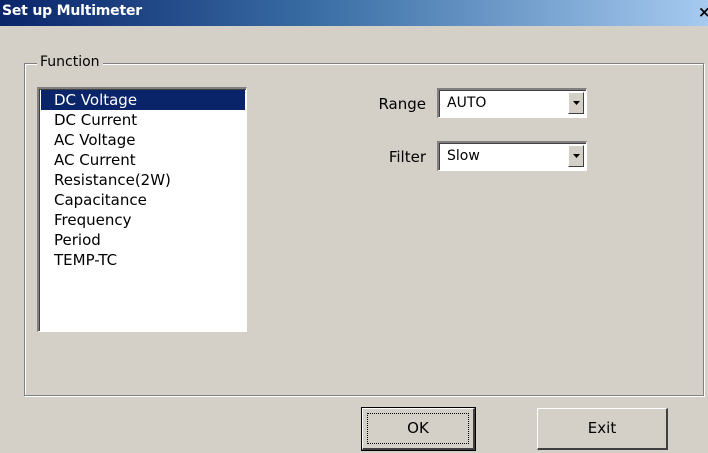  What do you see at coordinates (143, 240) in the screenshot?
I see `list-item-period: Period` at bounding box center [143, 240].